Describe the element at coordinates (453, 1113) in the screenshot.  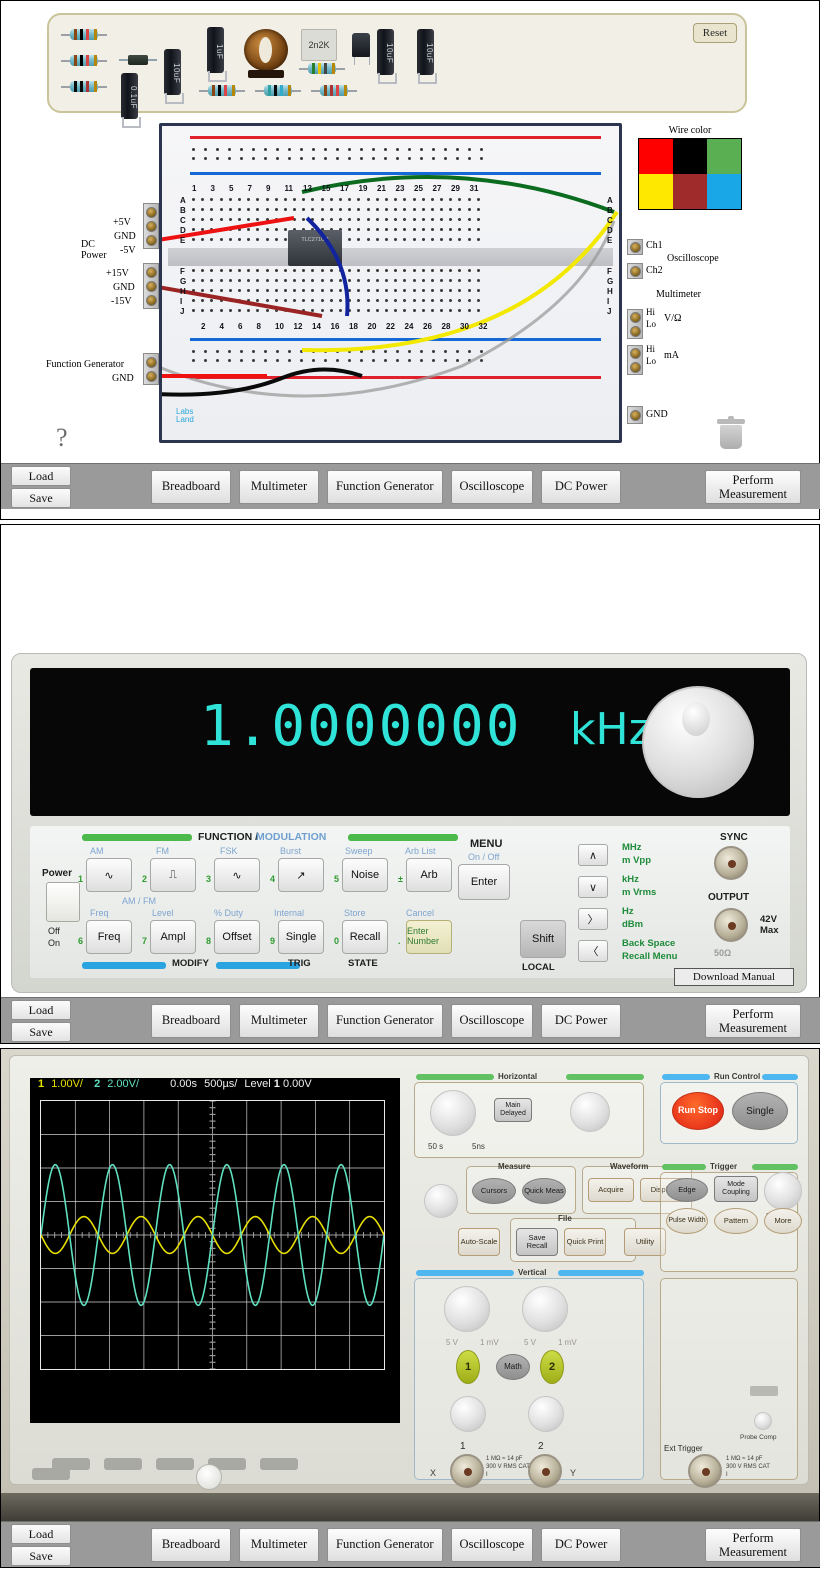
I see `horizontal-scale-knob` at that location.